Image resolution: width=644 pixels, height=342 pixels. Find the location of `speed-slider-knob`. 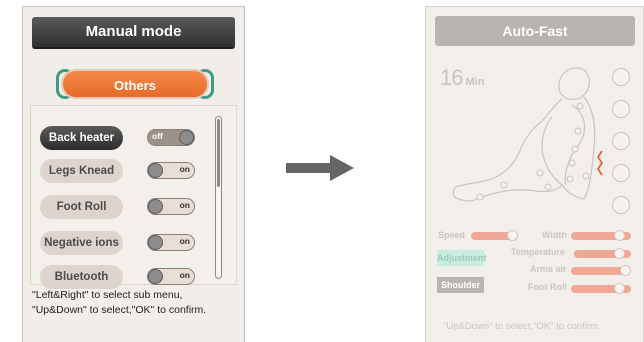

speed-slider-knob is located at coordinates (512, 235).